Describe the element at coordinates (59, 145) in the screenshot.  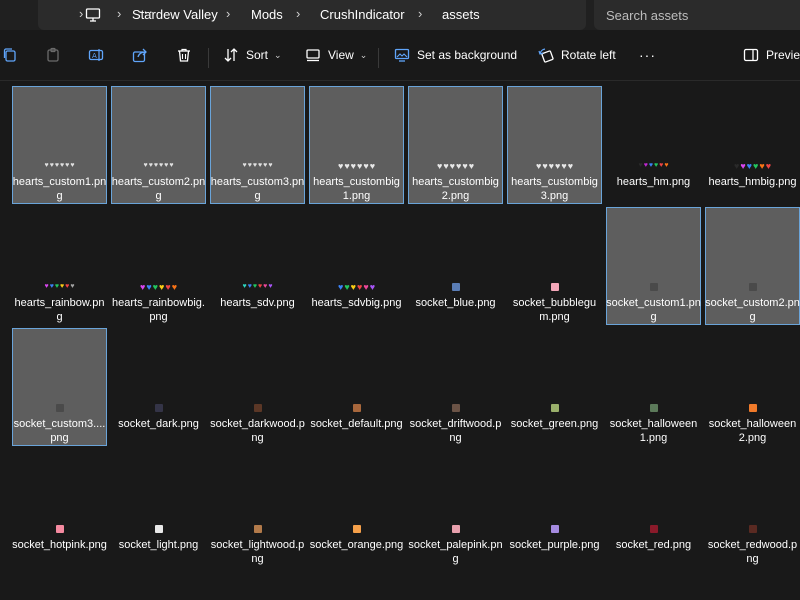
I see `file-item: ♥ ♥ ♥ ♥ ♥ ♥ hearts_custom1.png` at that location.